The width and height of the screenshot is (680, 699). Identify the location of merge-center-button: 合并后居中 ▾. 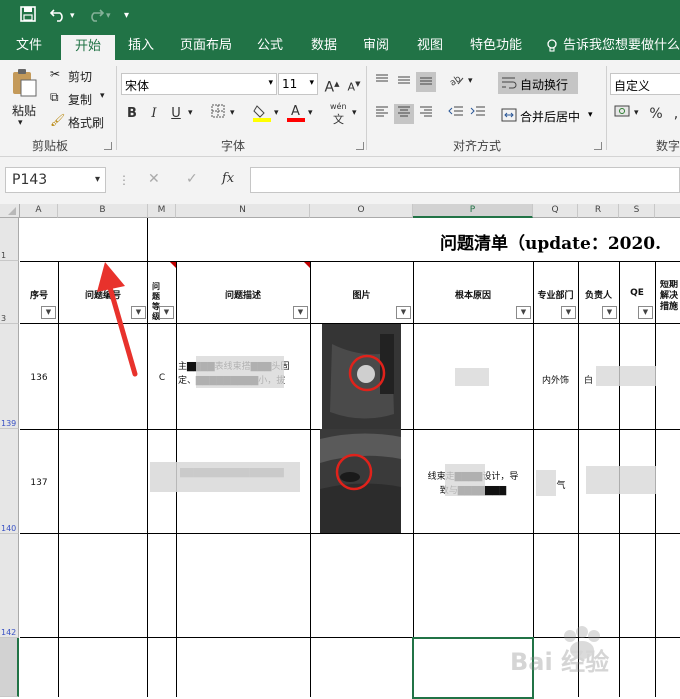
(550, 115).